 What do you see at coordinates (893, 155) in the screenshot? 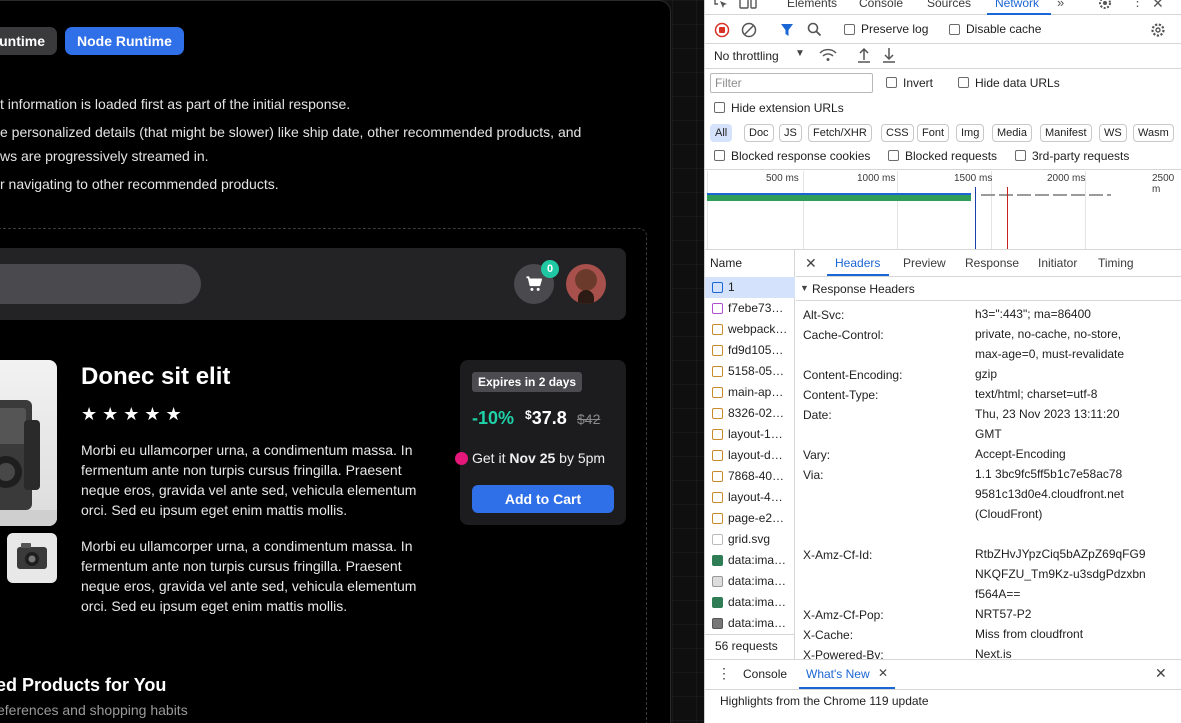
I see `blocked-requests-checkbox` at bounding box center [893, 155].